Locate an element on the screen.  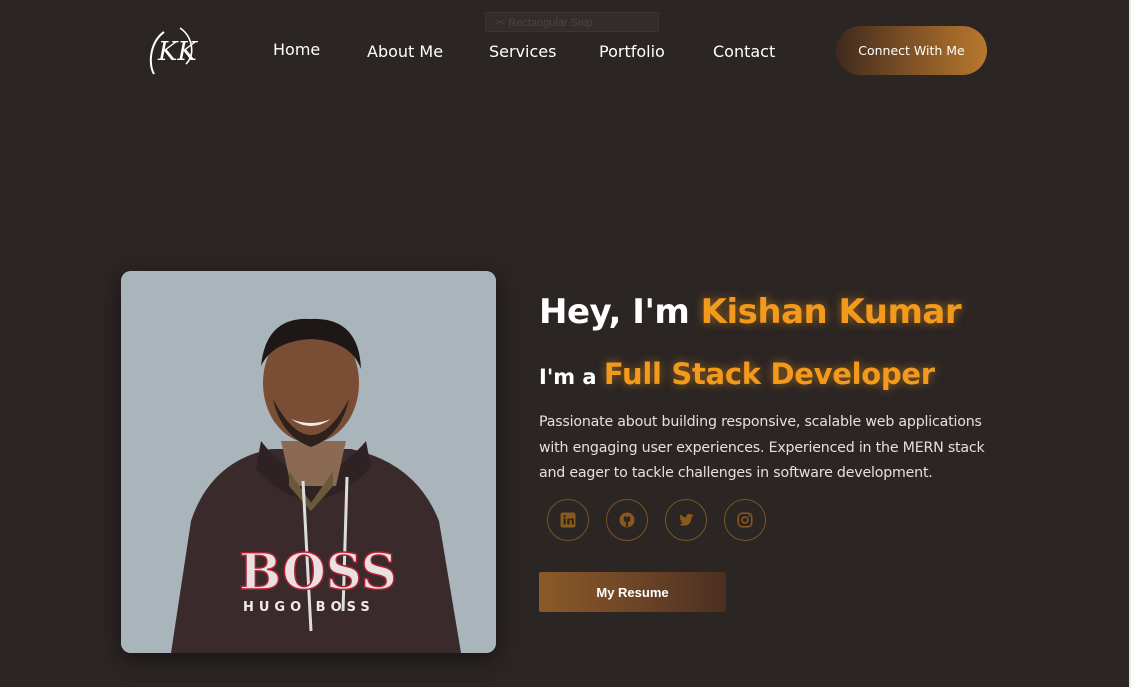
instagram-icon is located at coordinates (745, 520).